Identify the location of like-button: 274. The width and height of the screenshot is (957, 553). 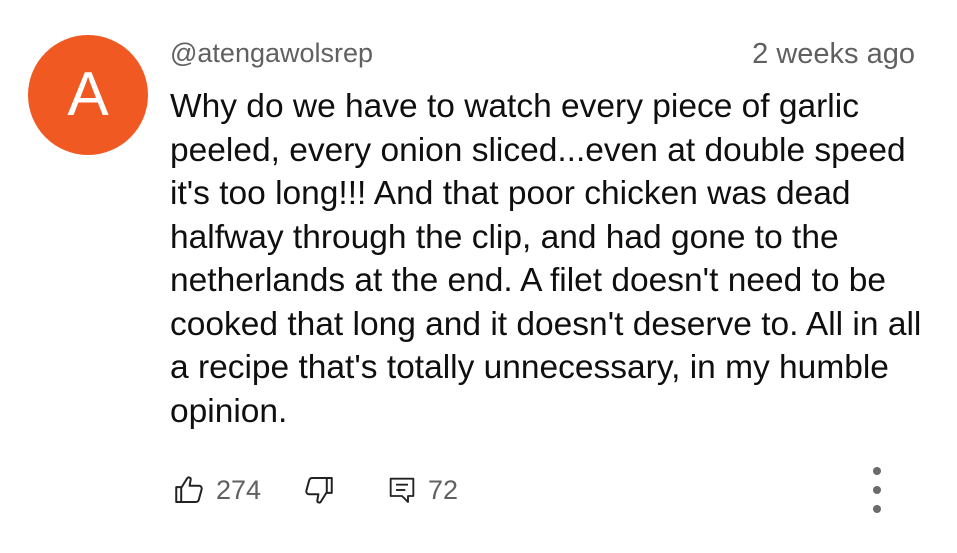
(216, 490).